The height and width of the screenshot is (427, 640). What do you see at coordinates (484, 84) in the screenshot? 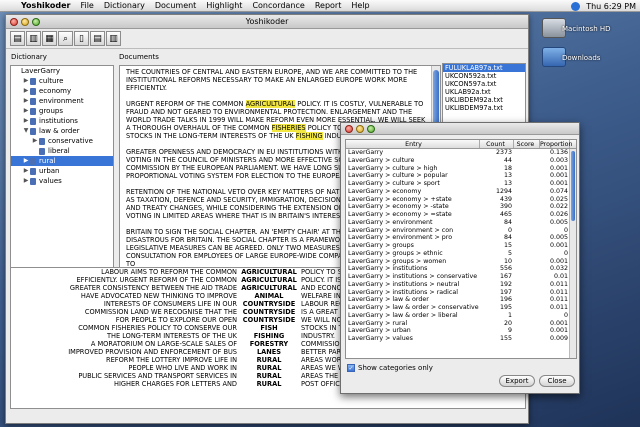
I see `document-list-item: UKCON597a.txt` at bounding box center [484, 84].